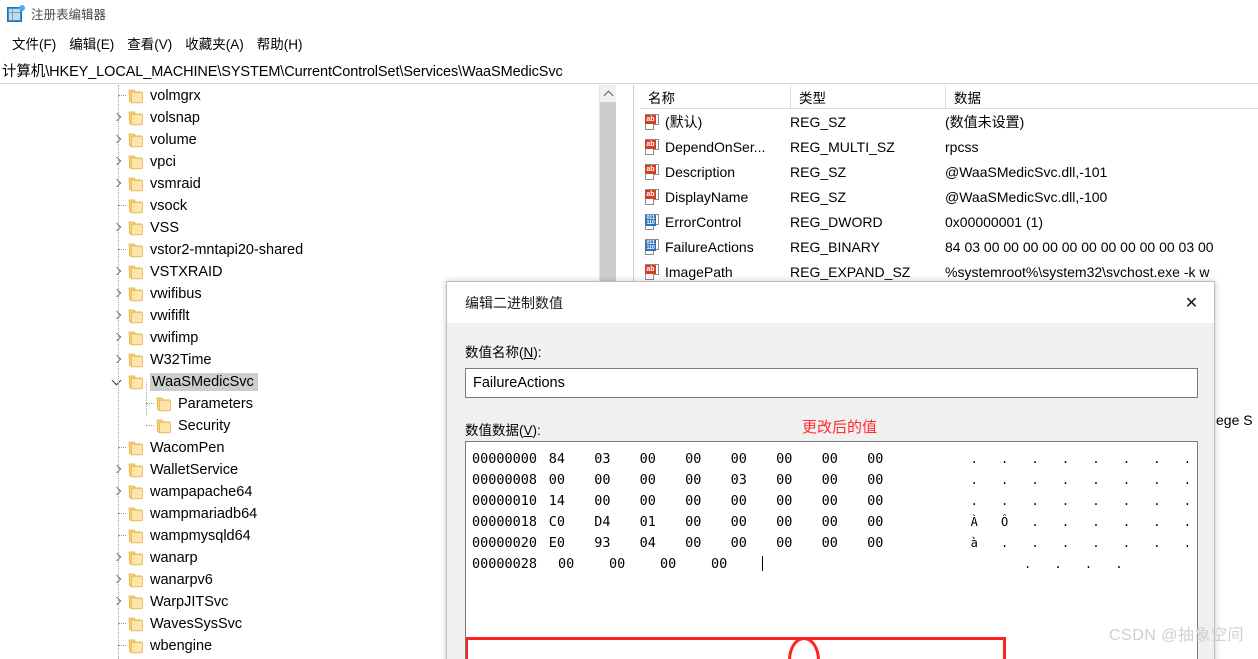 The width and height of the screenshot is (1258, 659). I want to click on hex-row: 00000010 14 00 00 00 00 00 00 00. . . . . . . ., so click(831, 500).